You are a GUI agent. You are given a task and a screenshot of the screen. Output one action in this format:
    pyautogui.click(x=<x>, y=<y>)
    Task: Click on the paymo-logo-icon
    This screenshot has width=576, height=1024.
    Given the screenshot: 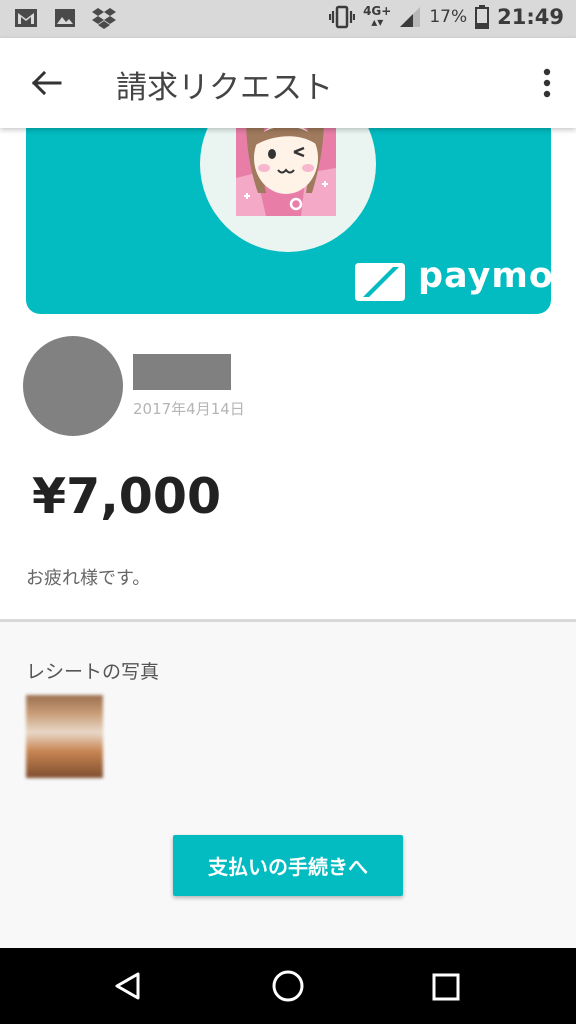 What is the action you would take?
    pyautogui.click(x=380, y=282)
    